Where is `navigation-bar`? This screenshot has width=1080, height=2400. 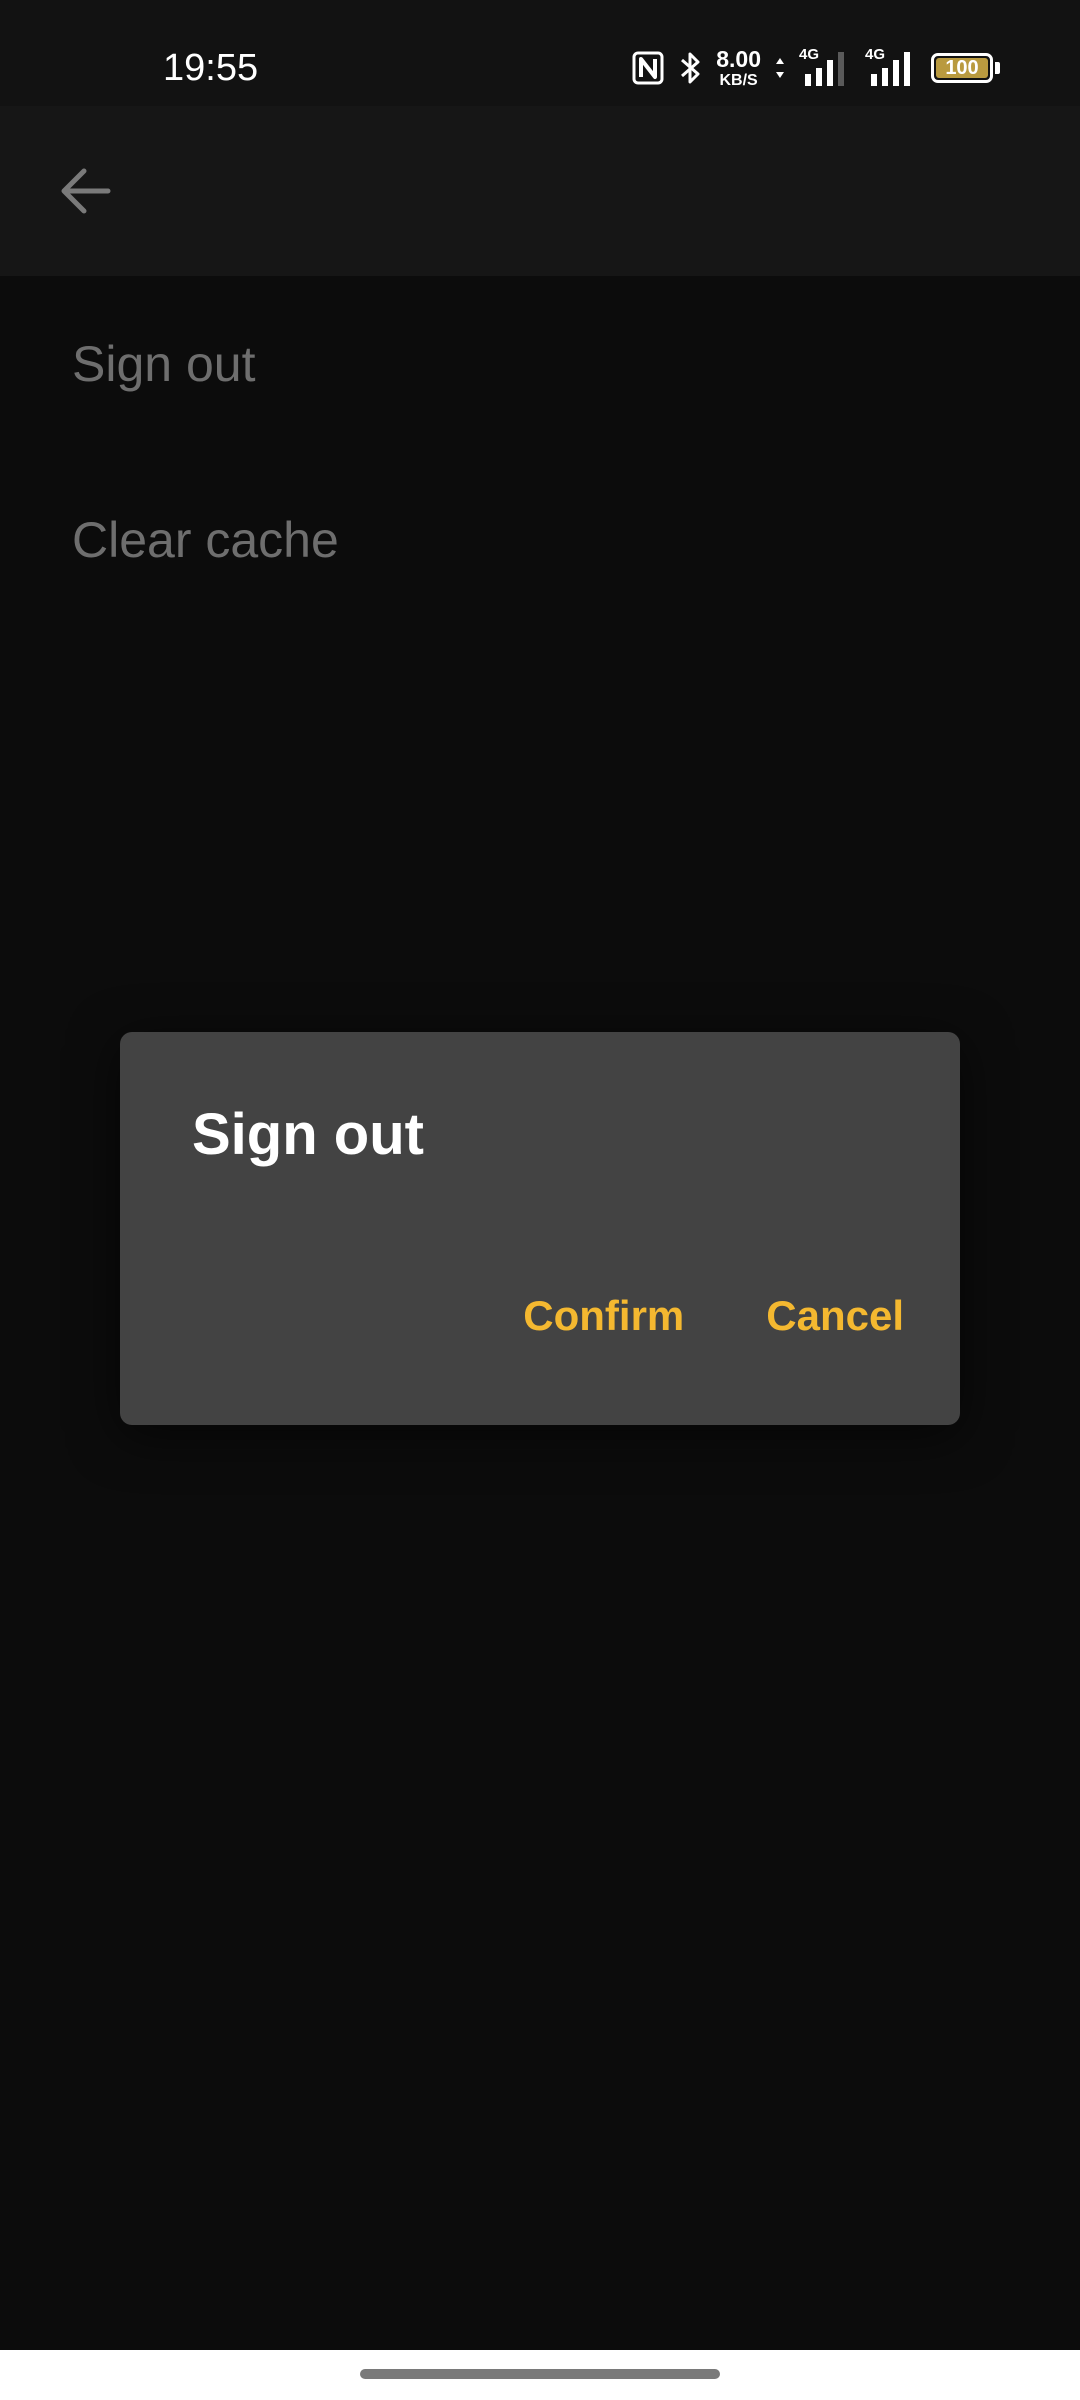
navigation-bar is located at coordinates (540, 2375).